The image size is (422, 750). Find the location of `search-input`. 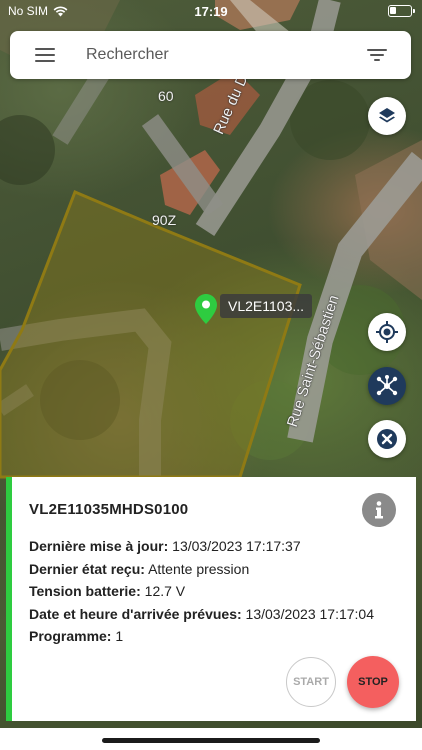

search-input is located at coordinates (221, 55).